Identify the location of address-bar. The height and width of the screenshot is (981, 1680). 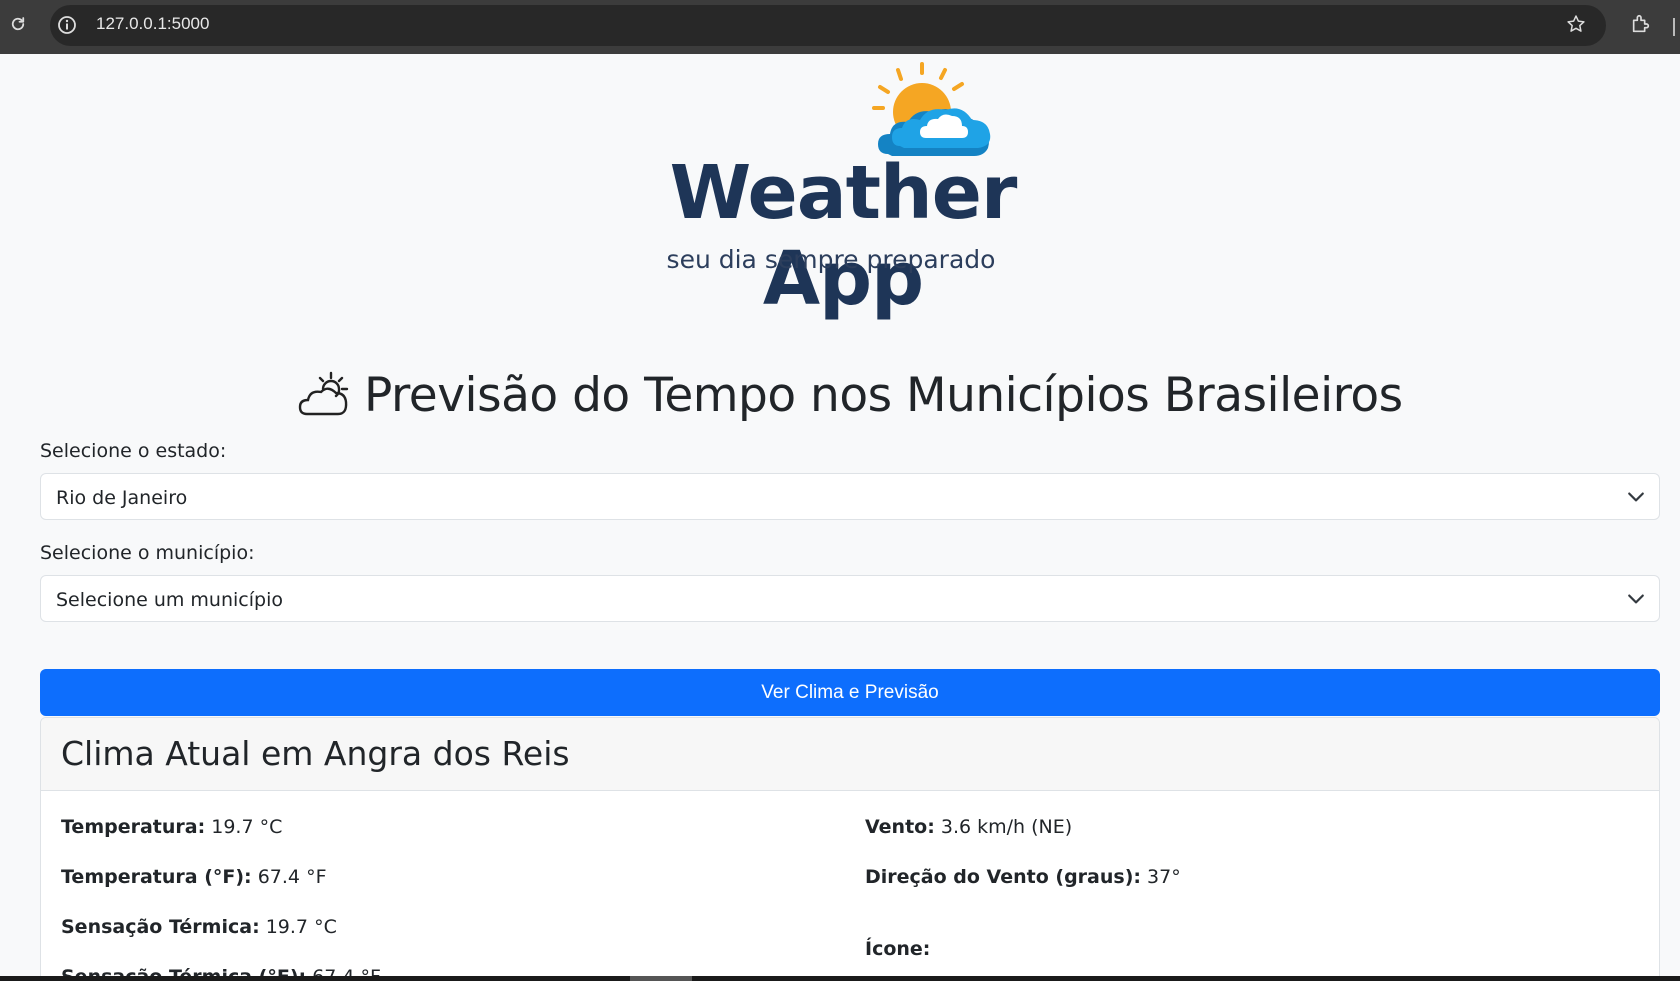
(828, 25).